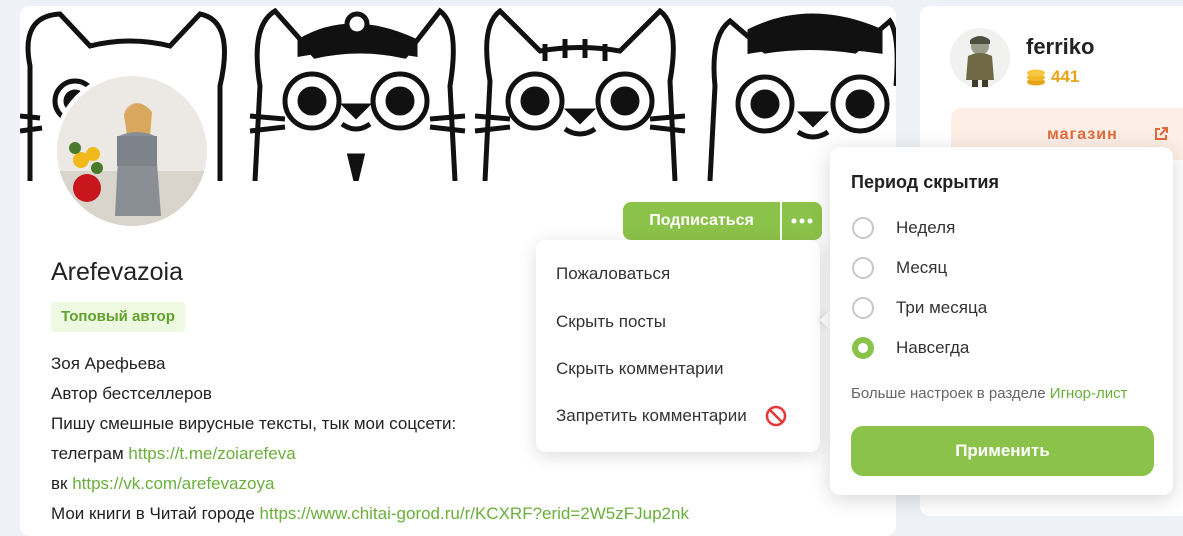  What do you see at coordinates (1060, 47) in the screenshot?
I see `current-user-name: ferriko` at bounding box center [1060, 47].